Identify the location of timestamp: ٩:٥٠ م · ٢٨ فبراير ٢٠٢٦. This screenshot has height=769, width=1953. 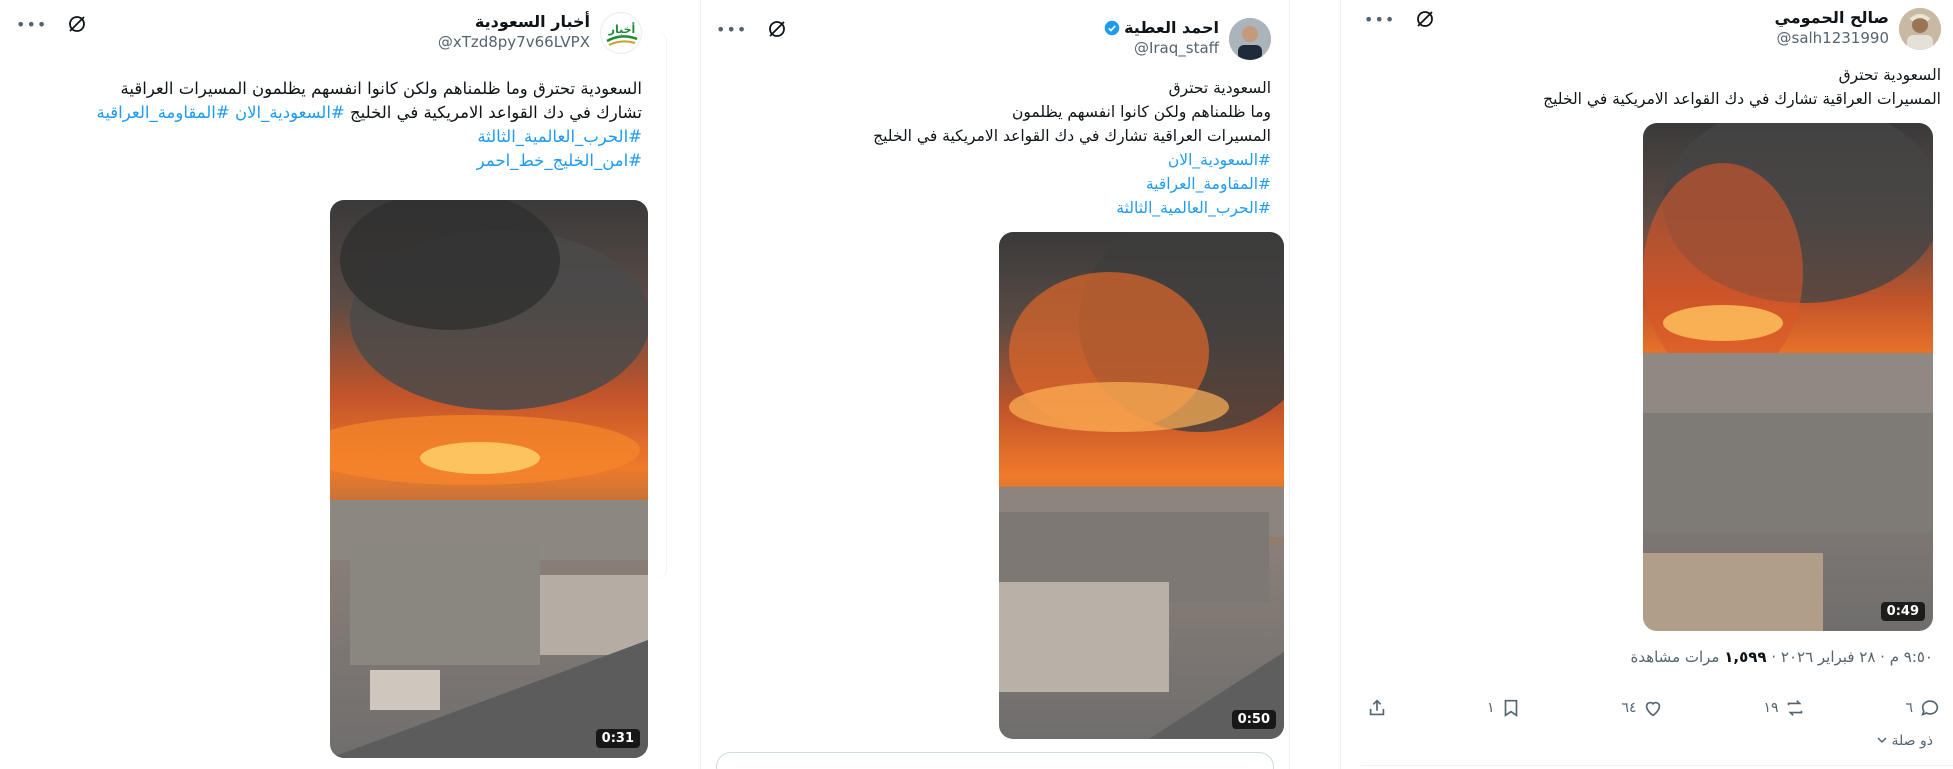
(1857, 657).